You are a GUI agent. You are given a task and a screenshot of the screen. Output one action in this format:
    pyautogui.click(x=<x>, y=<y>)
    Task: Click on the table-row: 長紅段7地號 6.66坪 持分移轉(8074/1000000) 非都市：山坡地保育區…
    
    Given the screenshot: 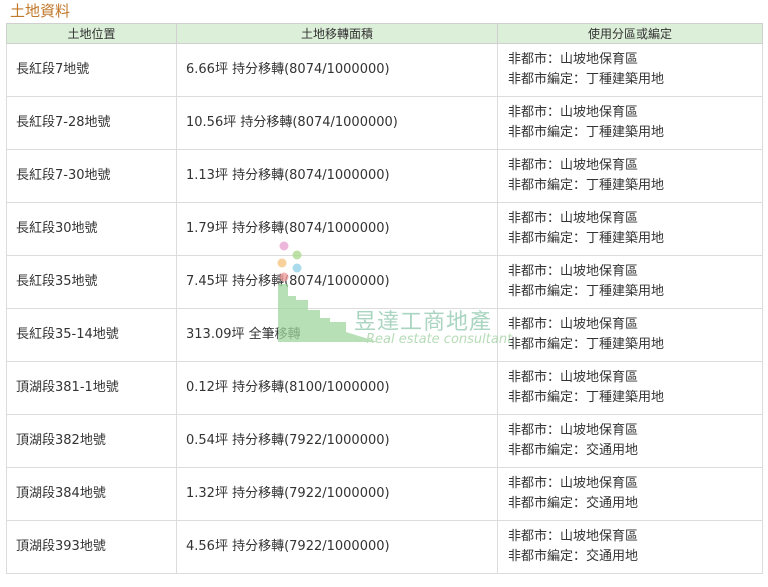 What is the action you would take?
    pyautogui.click(x=384, y=70)
    